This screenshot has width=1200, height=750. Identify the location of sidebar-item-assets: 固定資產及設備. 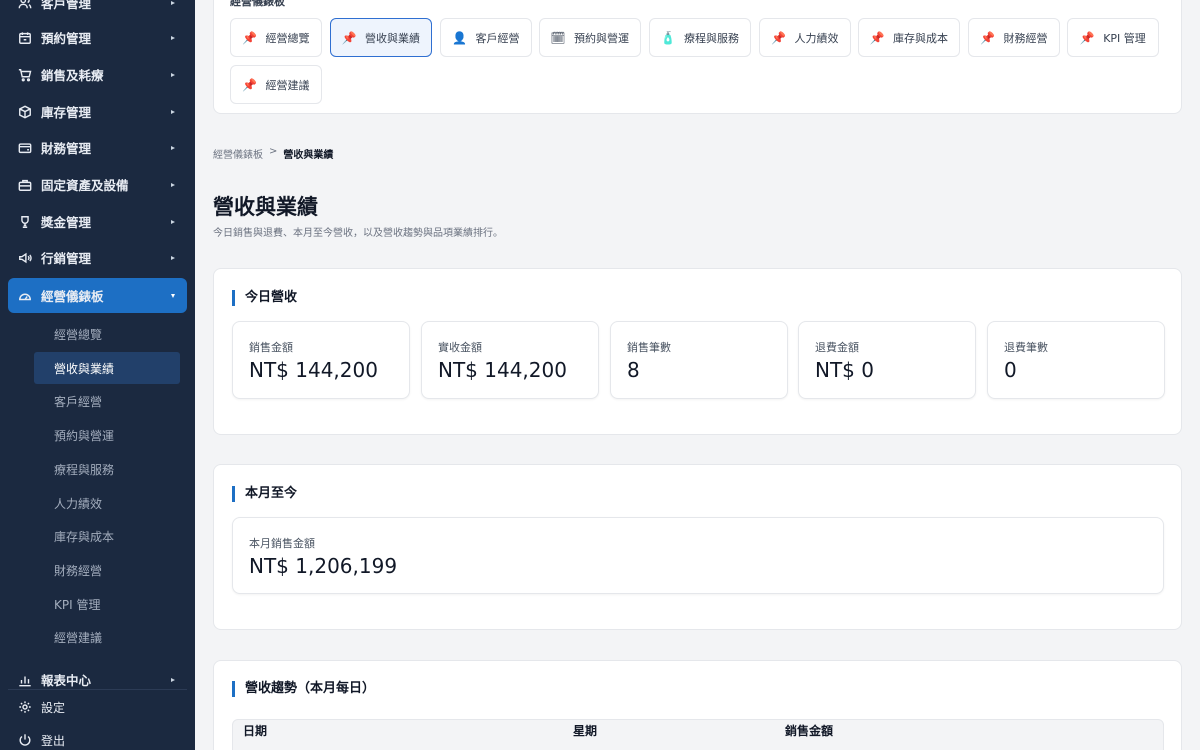
(97, 184).